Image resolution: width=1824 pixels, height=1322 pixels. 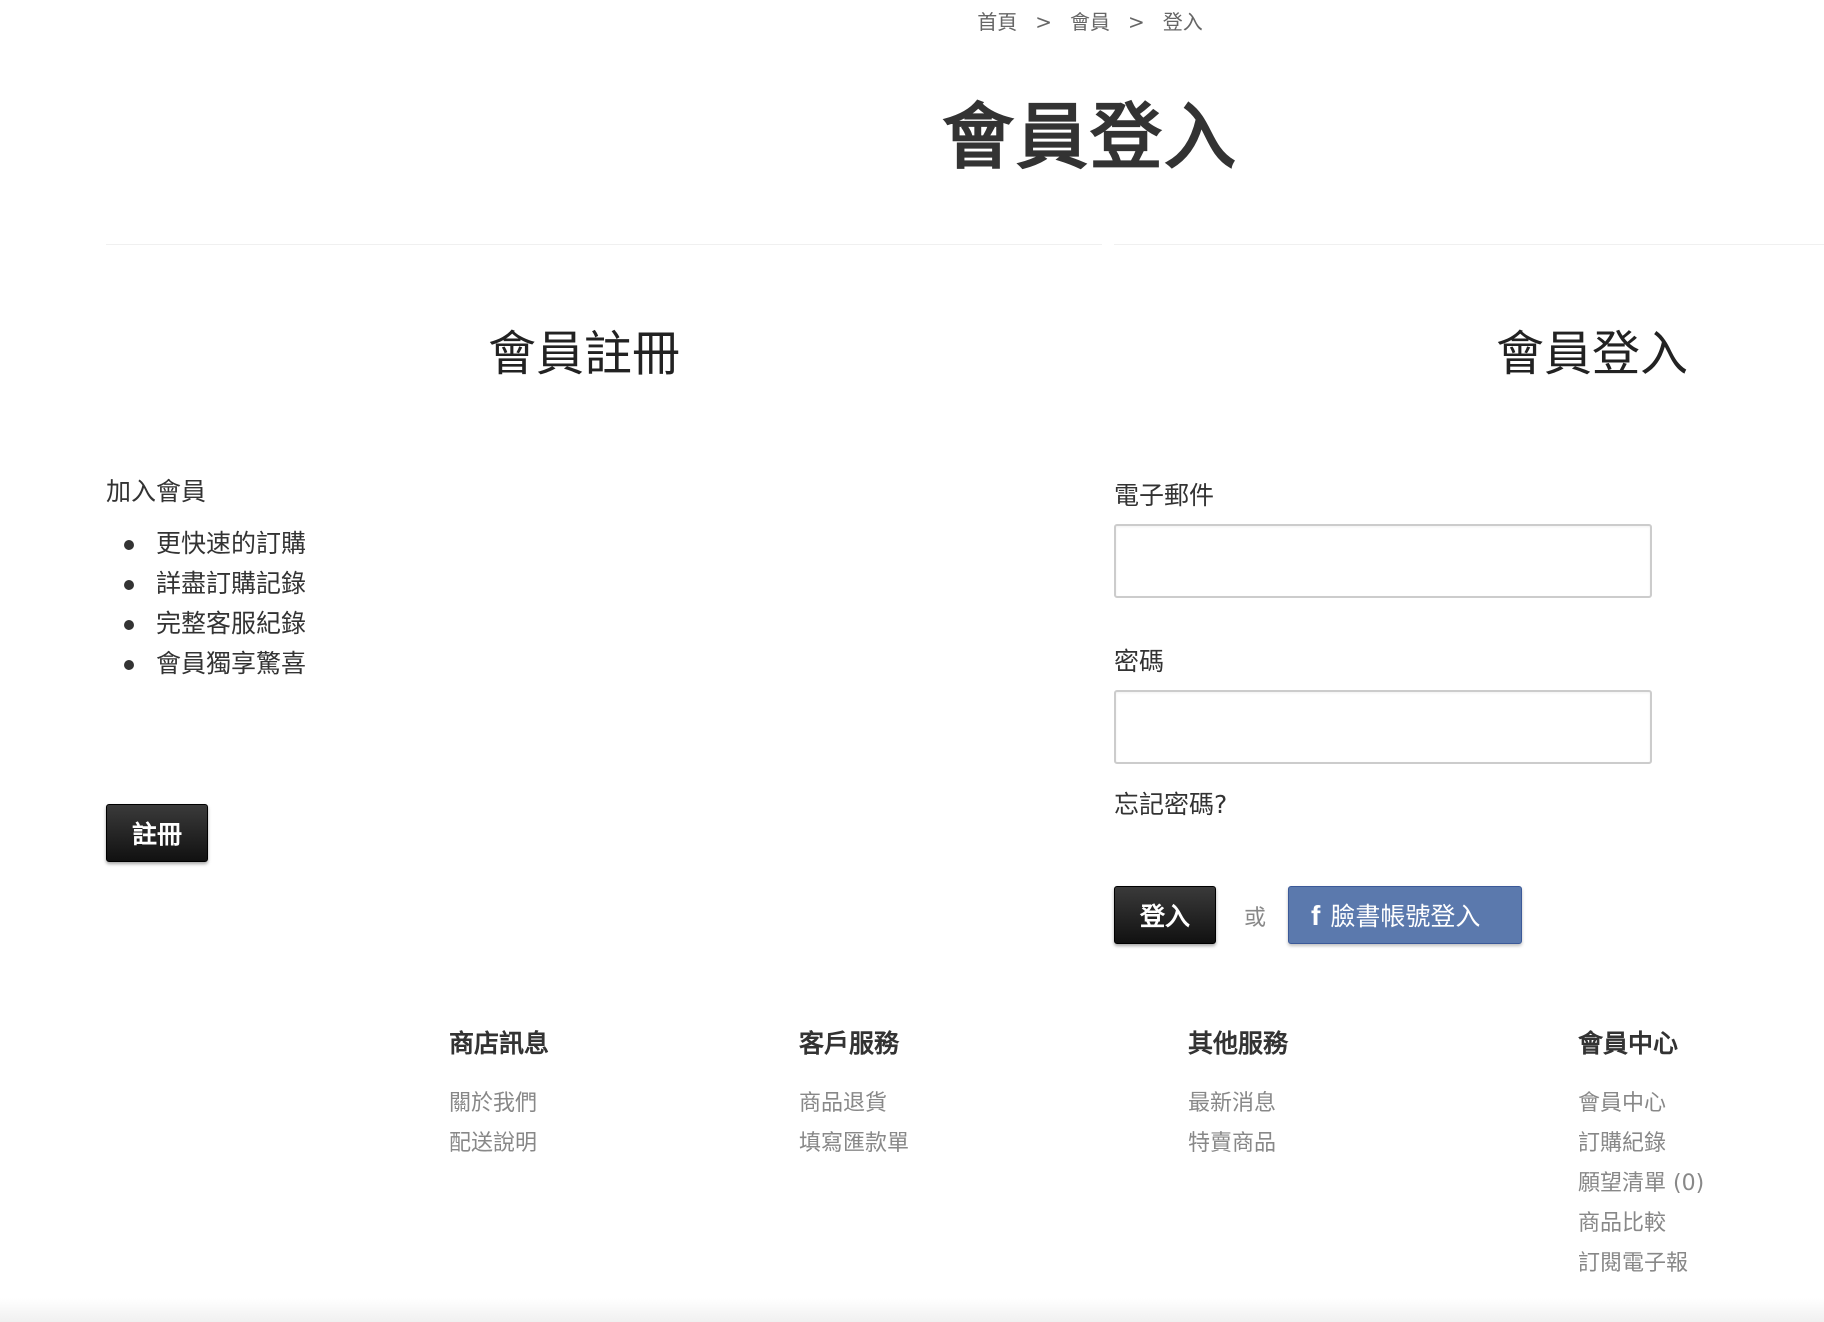 I want to click on footer-column-customer-service: 客戶服務 商品退貨 填寫匯款單, so click(x=854, y=1094).